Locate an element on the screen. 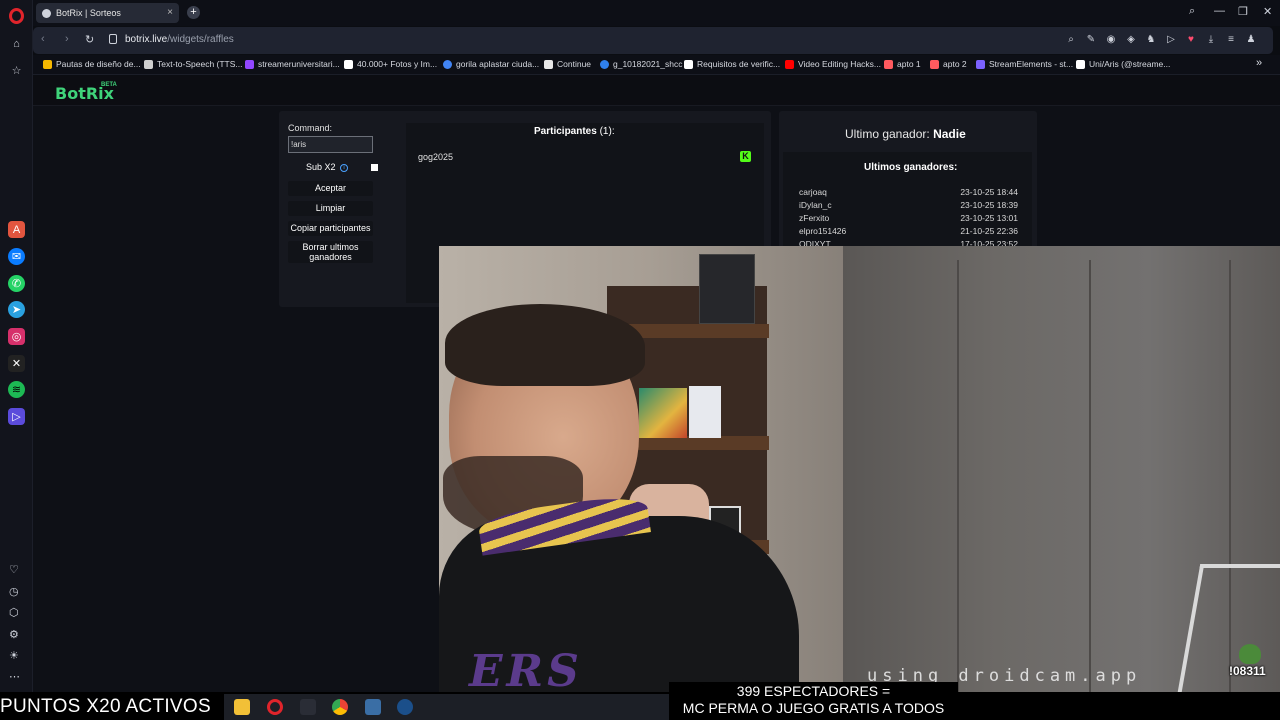 The height and width of the screenshot is (720, 1280). spotify-icon: ≋ is located at coordinates (16, 389).